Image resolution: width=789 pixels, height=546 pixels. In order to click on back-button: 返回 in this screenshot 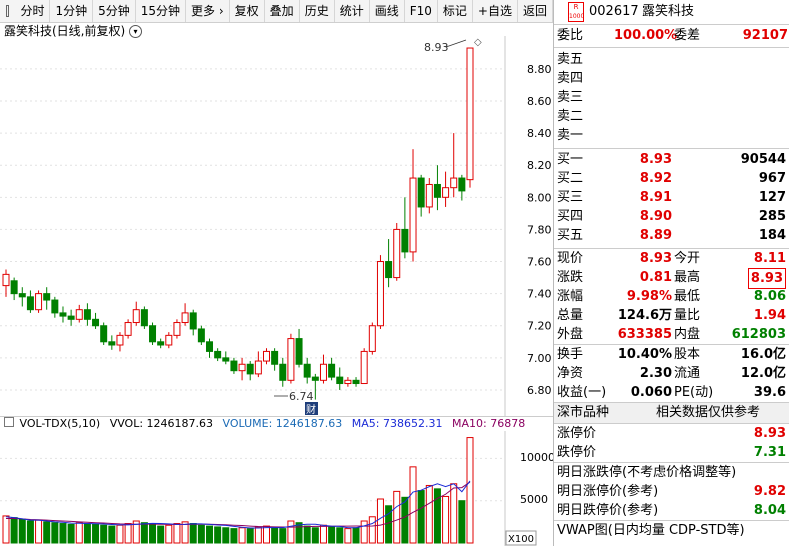, I will do `click(535, 11)`.